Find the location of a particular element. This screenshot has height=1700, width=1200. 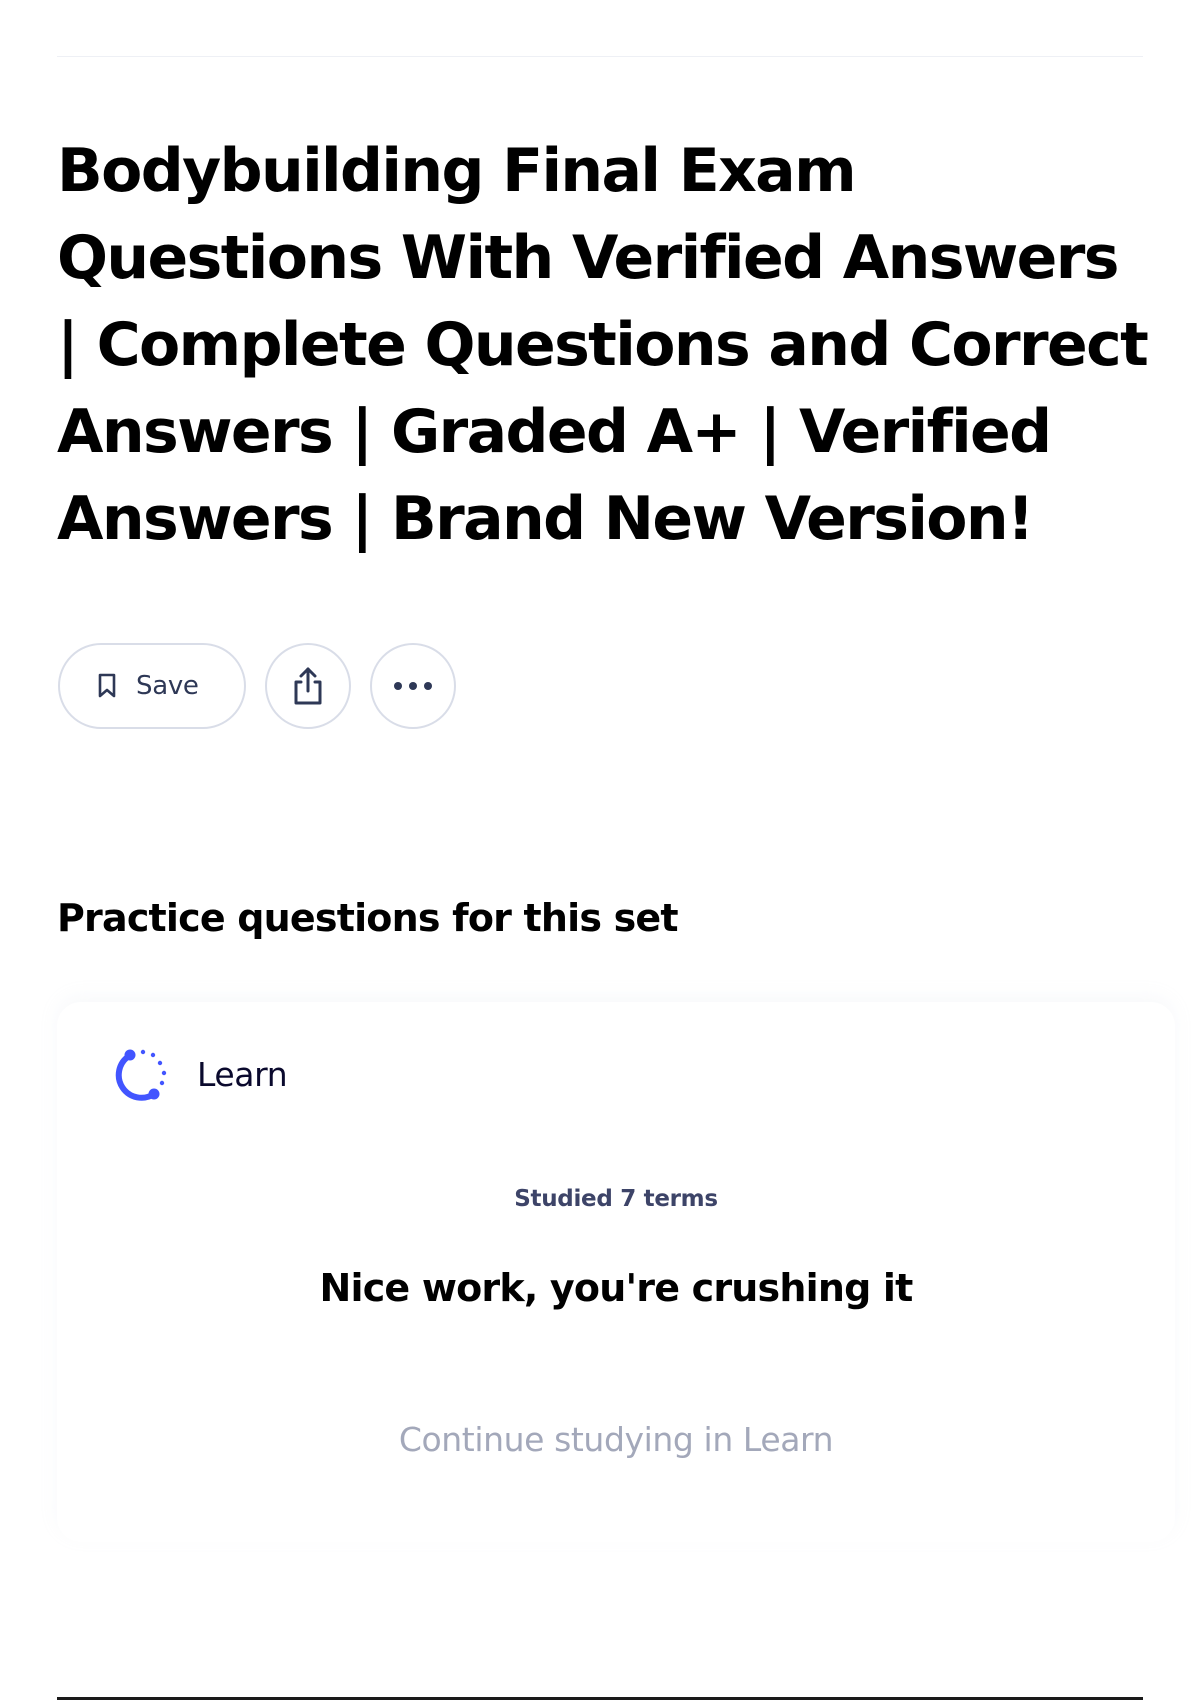

more-options-button is located at coordinates (413, 686).